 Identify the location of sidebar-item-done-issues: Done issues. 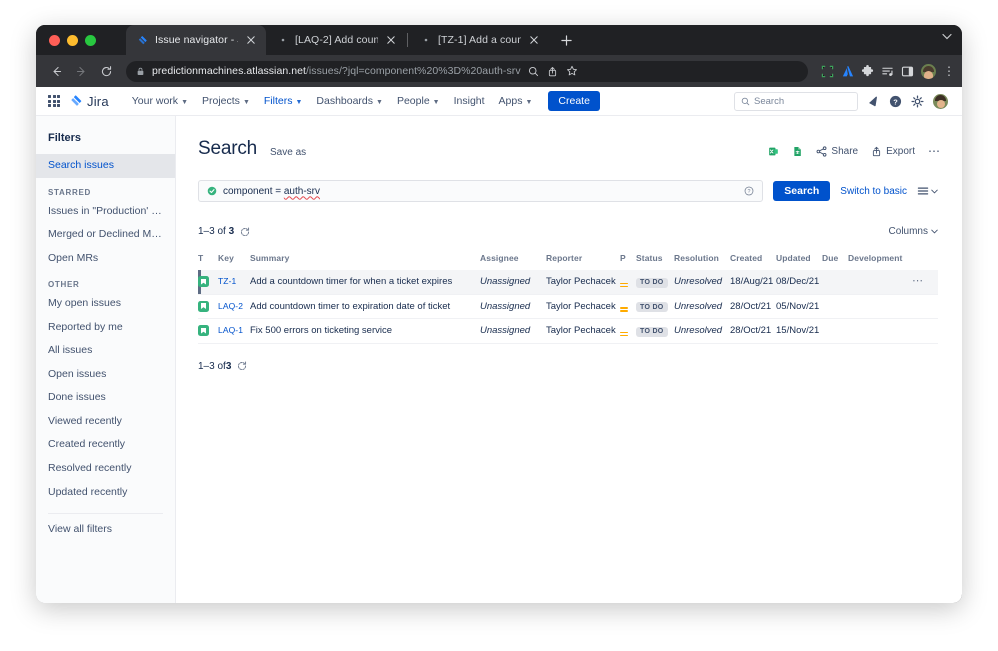
(105, 398).